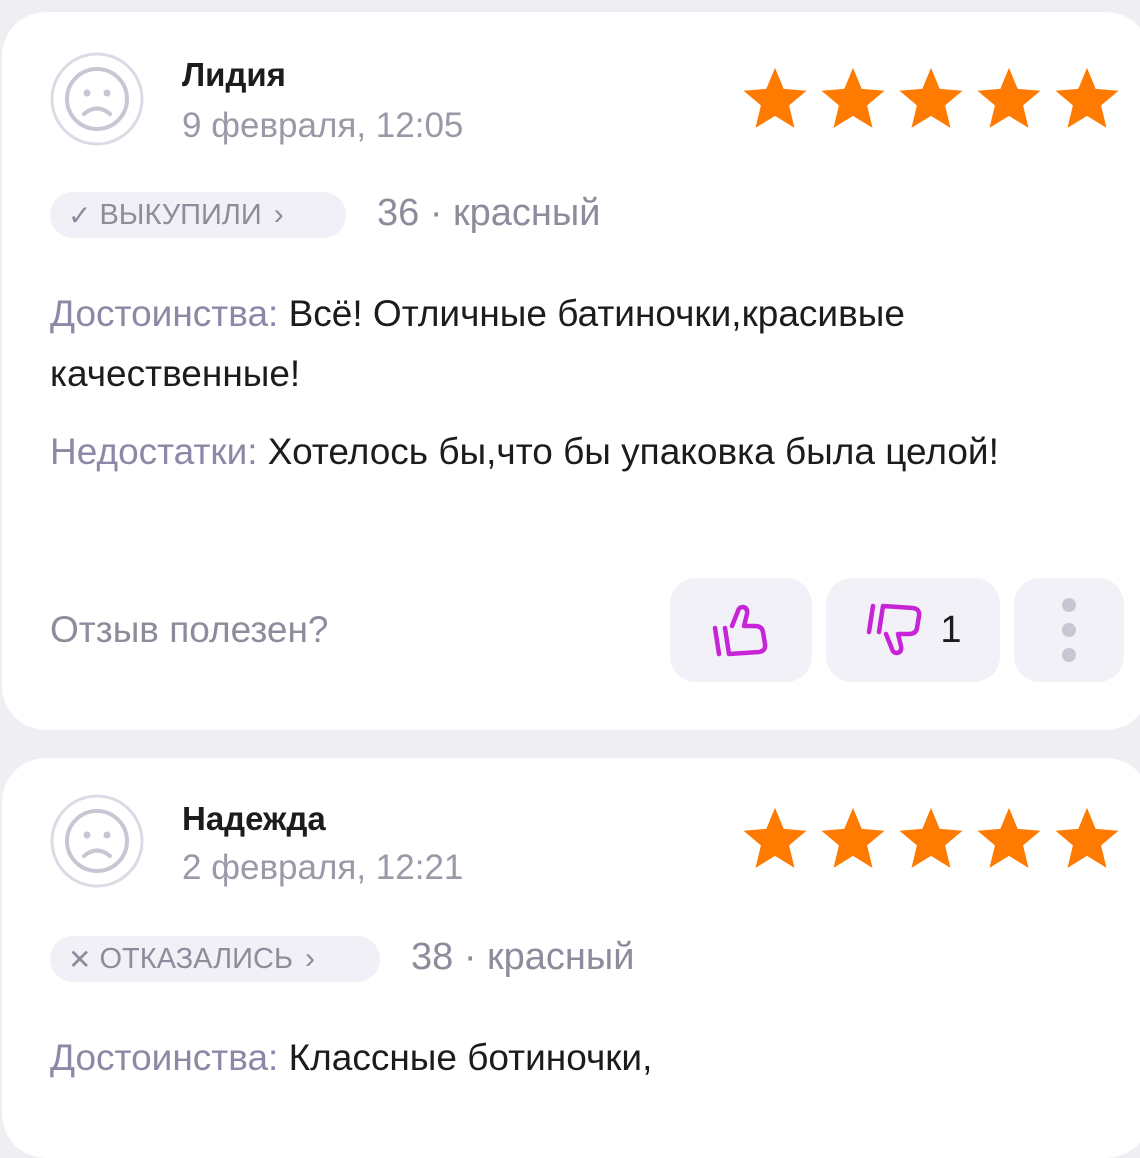 Image resolution: width=1140 pixels, height=1158 pixels. What do you see at coordinates (894, 629) in the screenshot?
I see `thumbs-down-icon` at bounding box center [894, 629].